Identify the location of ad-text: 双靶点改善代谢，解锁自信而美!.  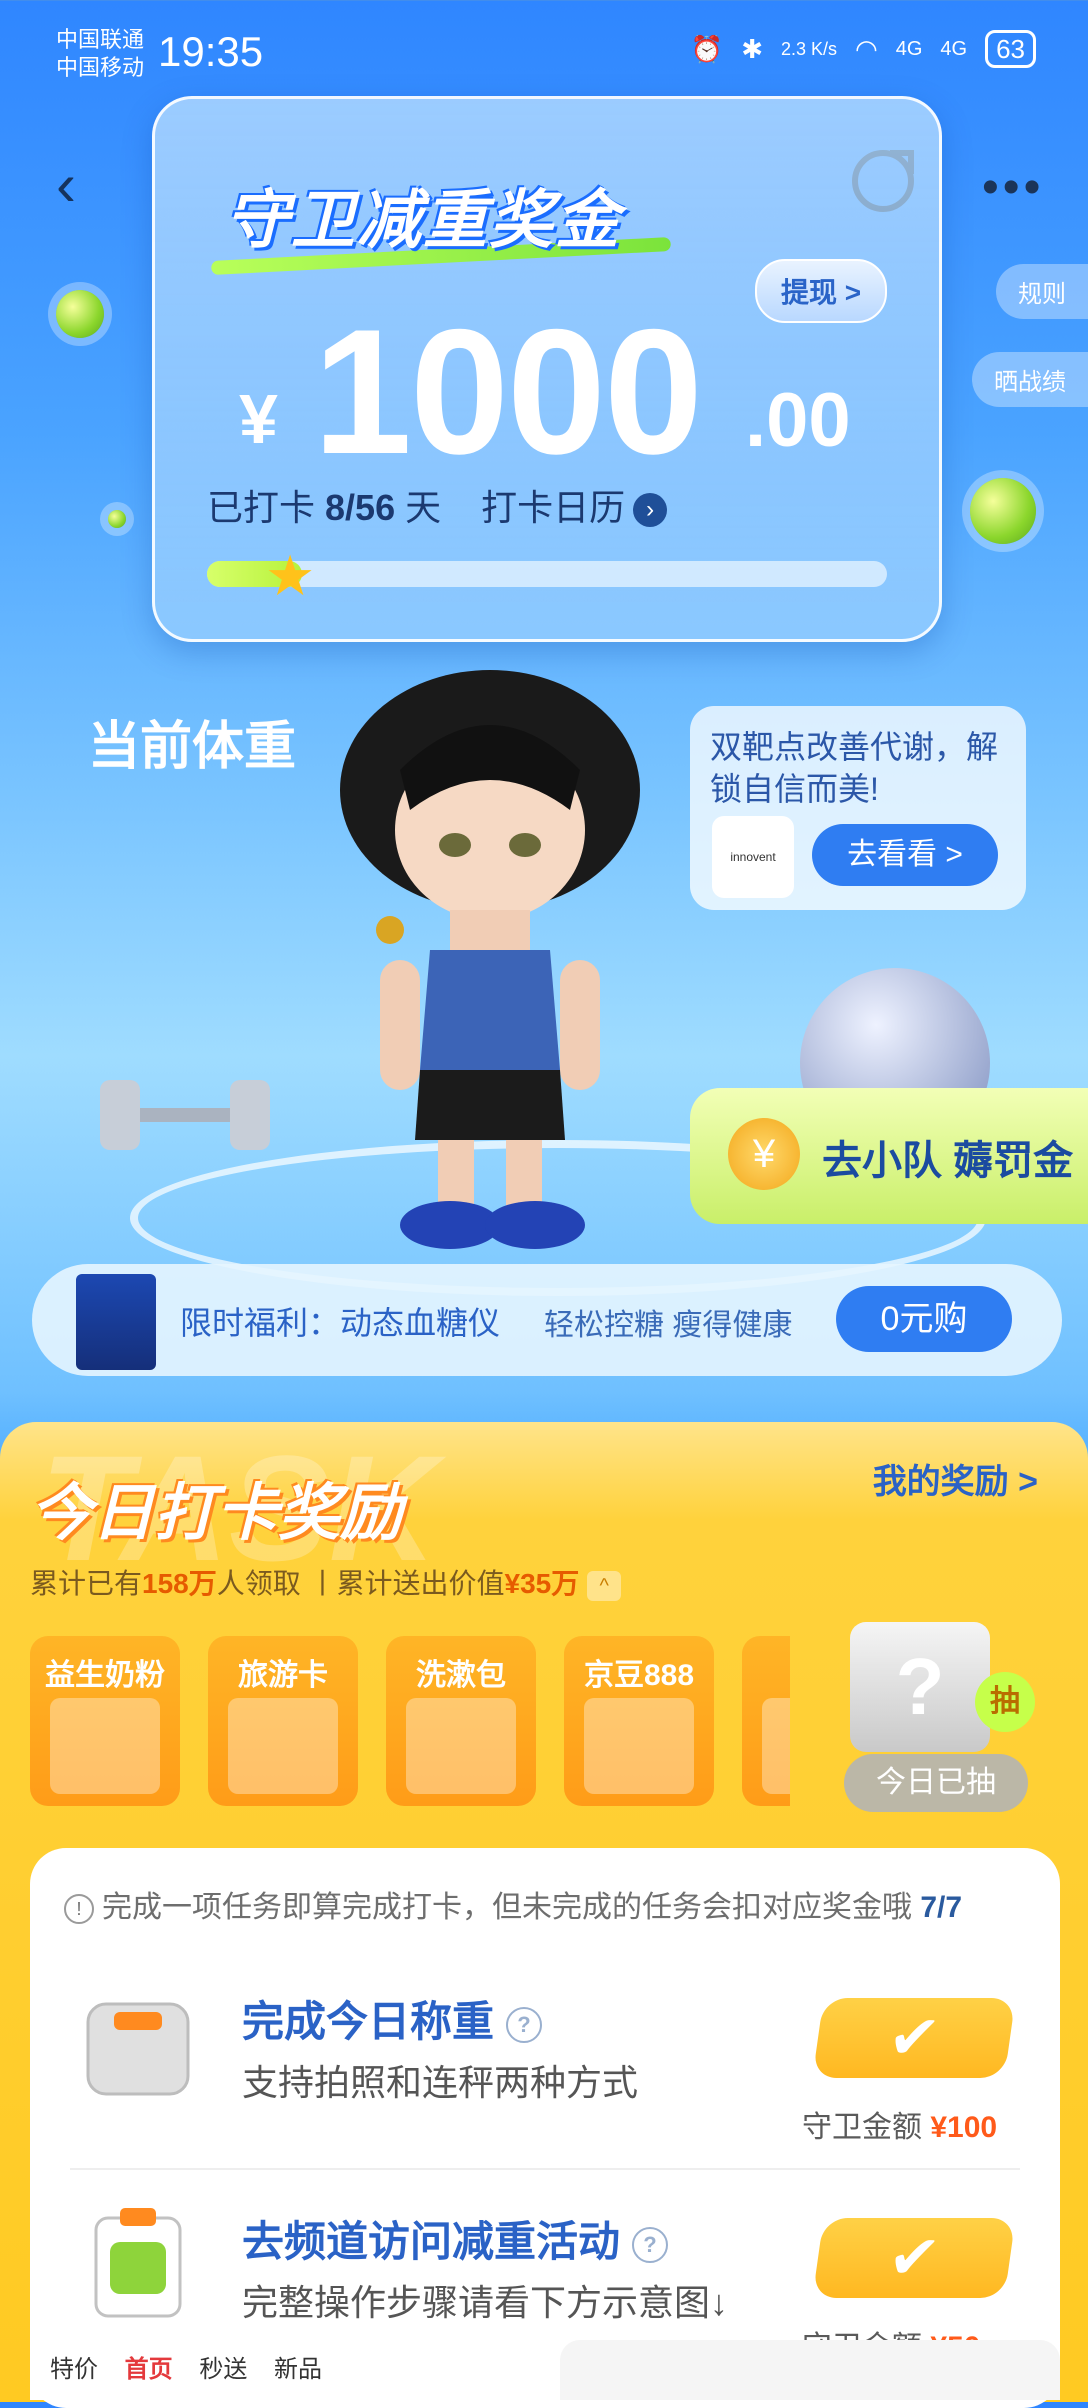
(854, 768).